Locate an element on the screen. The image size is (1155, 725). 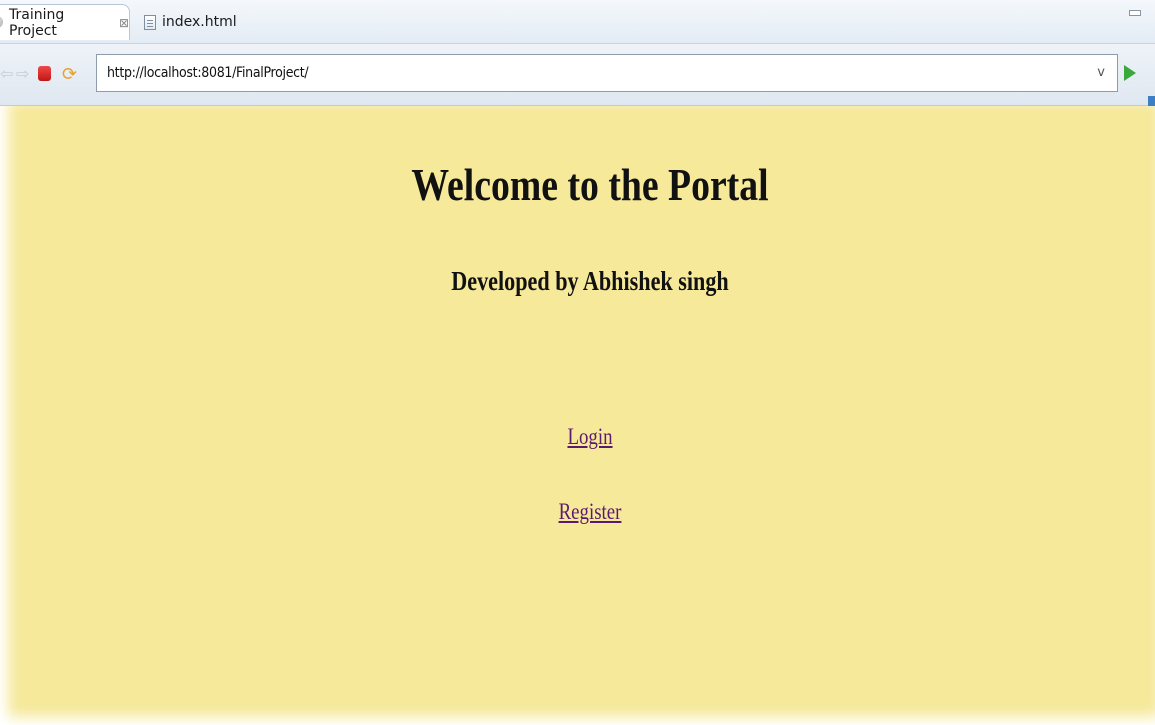
tab-index-html: index.html is located at coordinates (188, 22).